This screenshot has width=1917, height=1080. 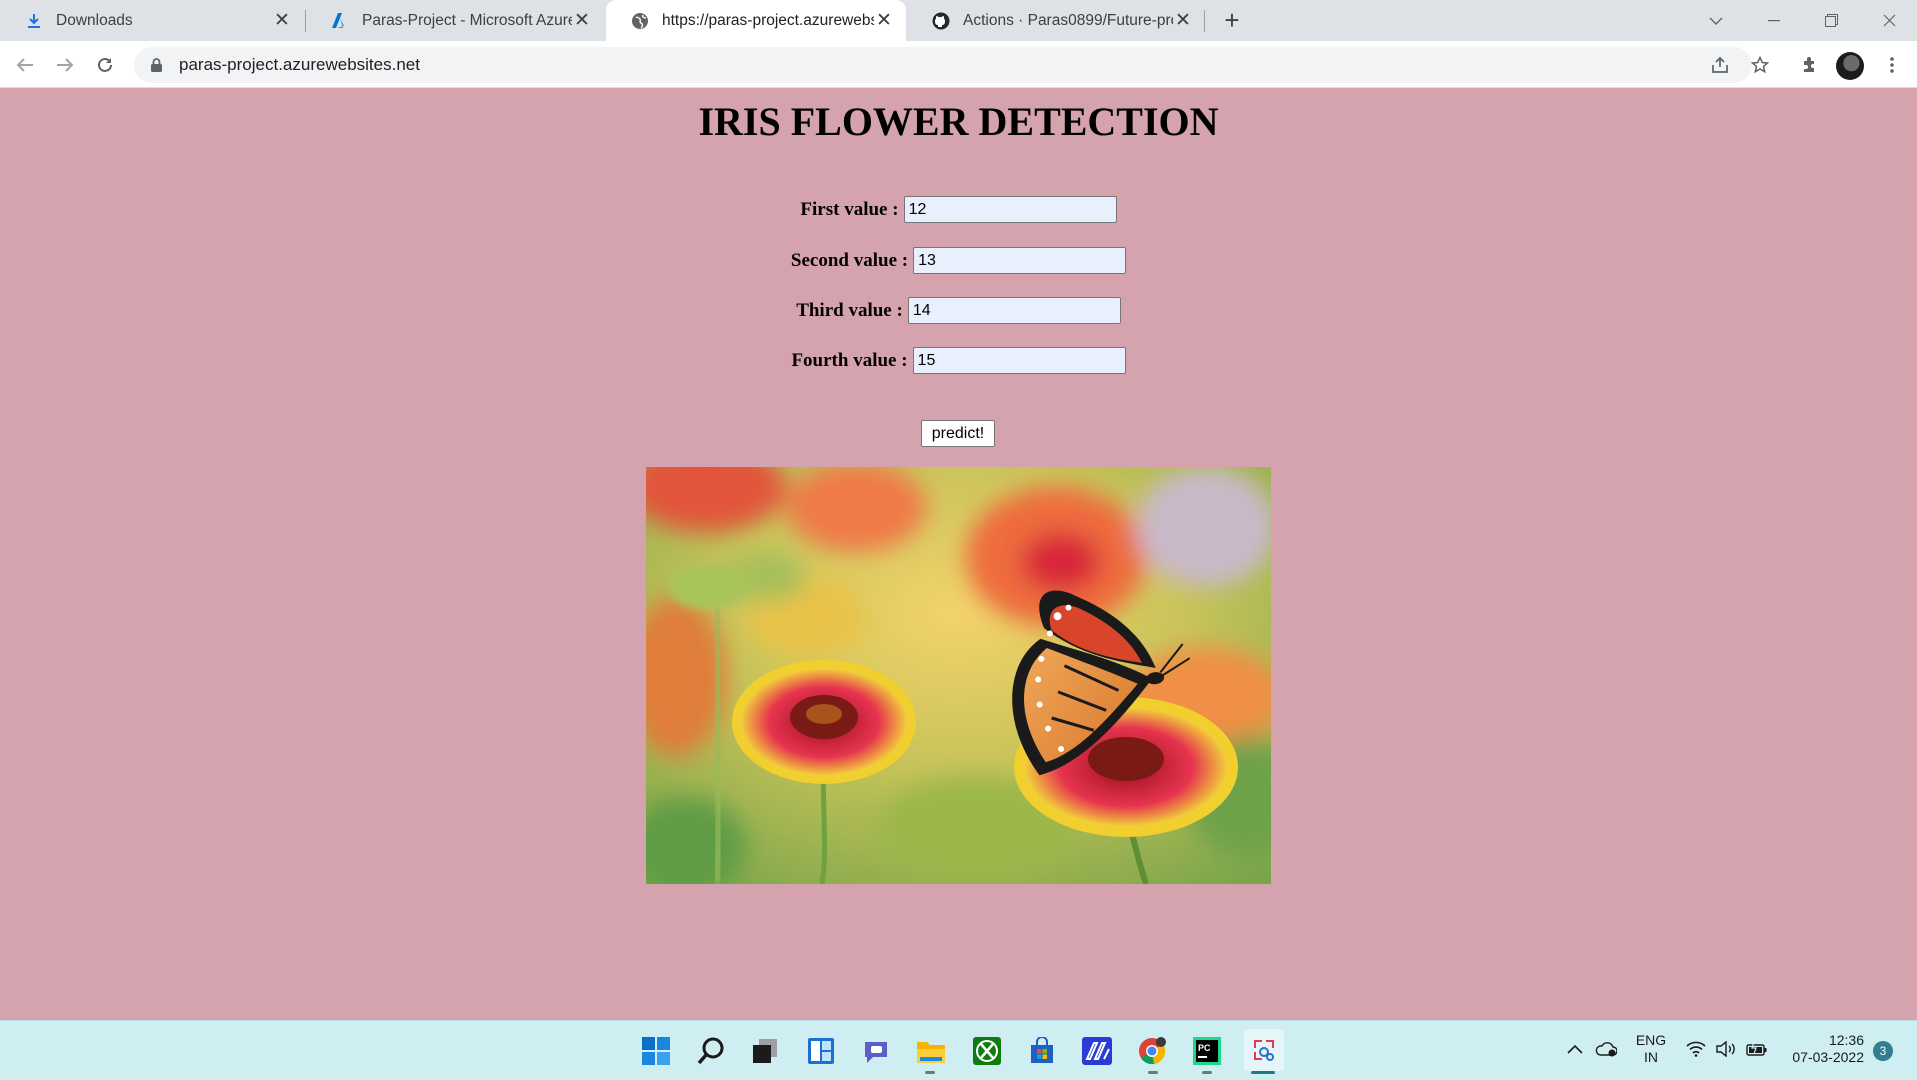 I want to click on chevron-down-icon, so click(x=1716, y=21).